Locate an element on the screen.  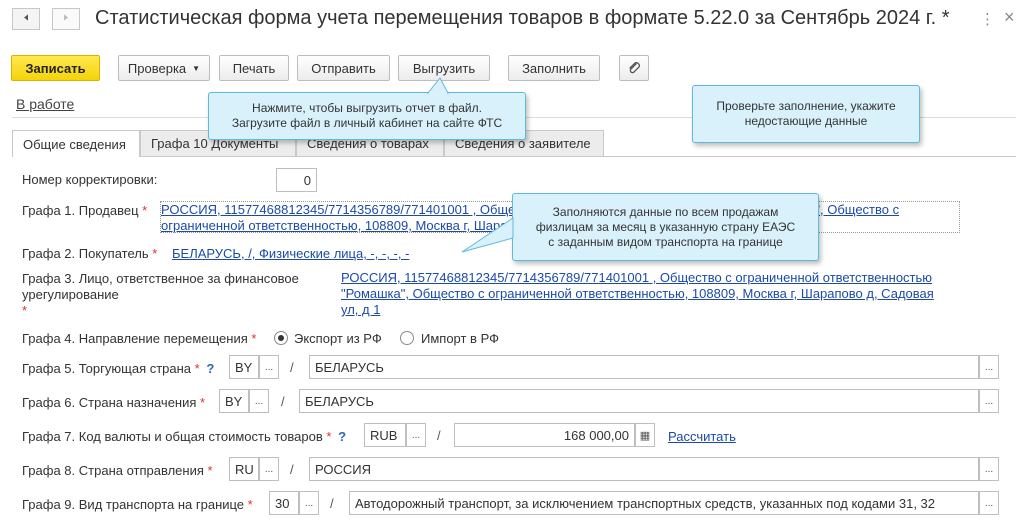
callout-buyer-pointer is located at coordinates (487, 235).